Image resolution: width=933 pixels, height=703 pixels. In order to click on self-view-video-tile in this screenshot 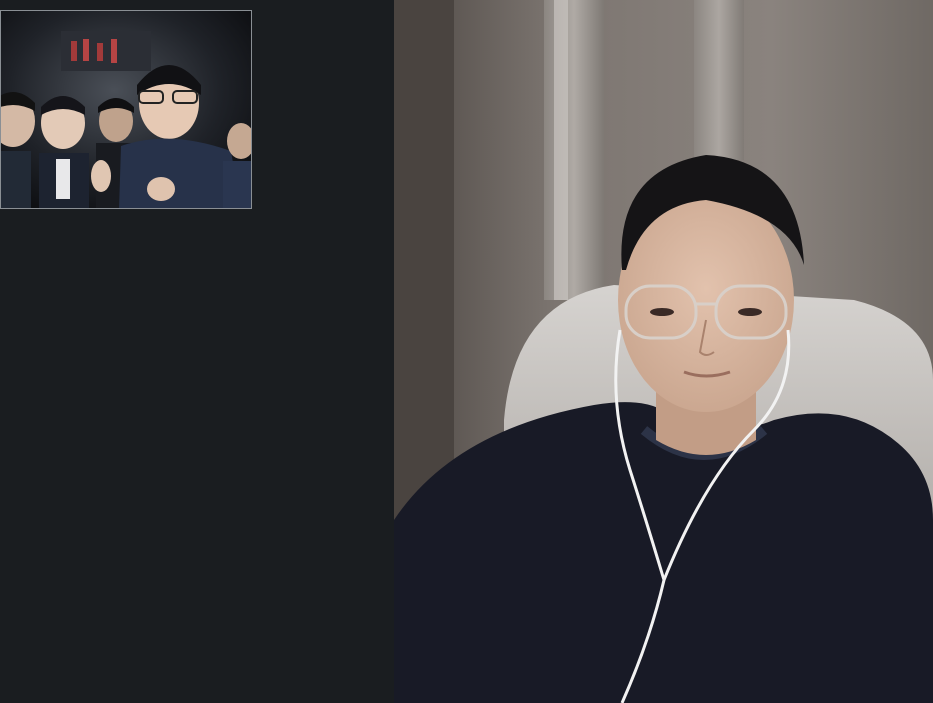, I will do `click(126, 109)`.